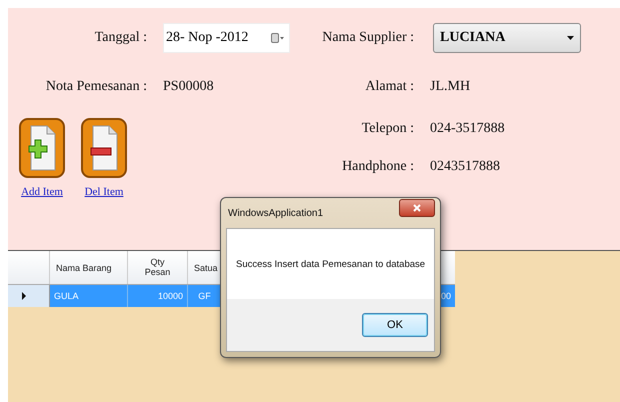  Describe the element at coordinates (158, 296) in the screenshot. I see `table-cell: 10000` at that location.